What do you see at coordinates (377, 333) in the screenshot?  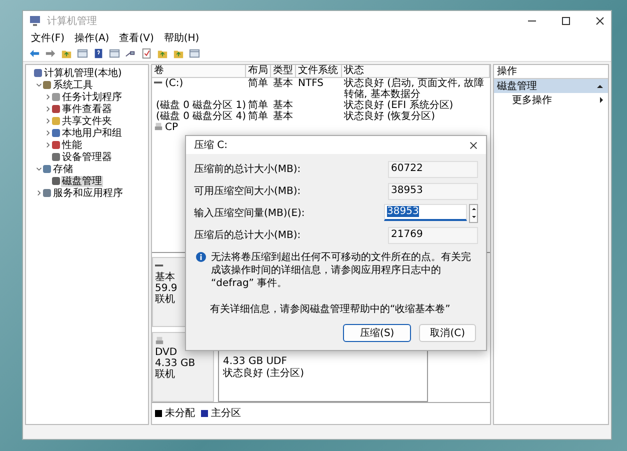 I see `shrink-button: 压缩(S)` at bounding box center [377, 333].